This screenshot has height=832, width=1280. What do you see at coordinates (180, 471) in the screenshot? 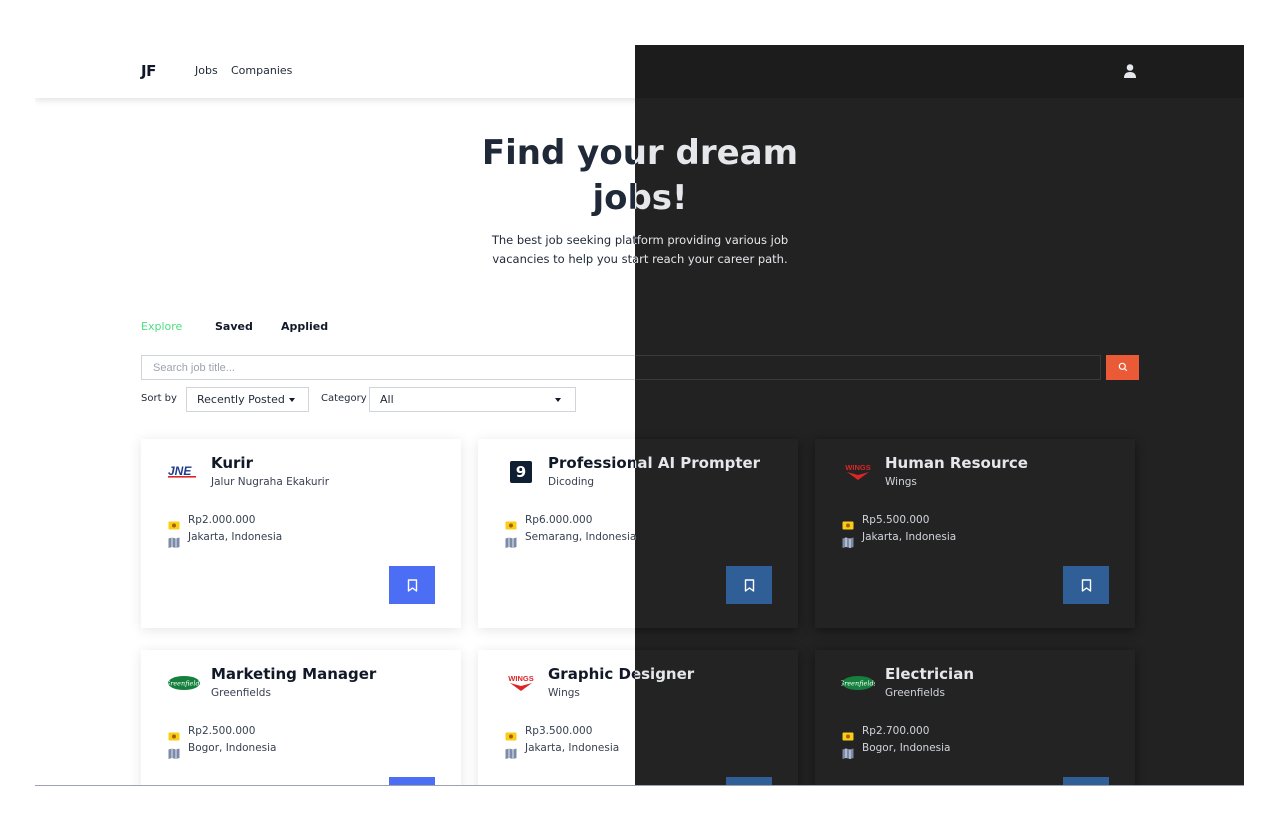
I see `svg-text: JNE` at bounding box center [180, 471].